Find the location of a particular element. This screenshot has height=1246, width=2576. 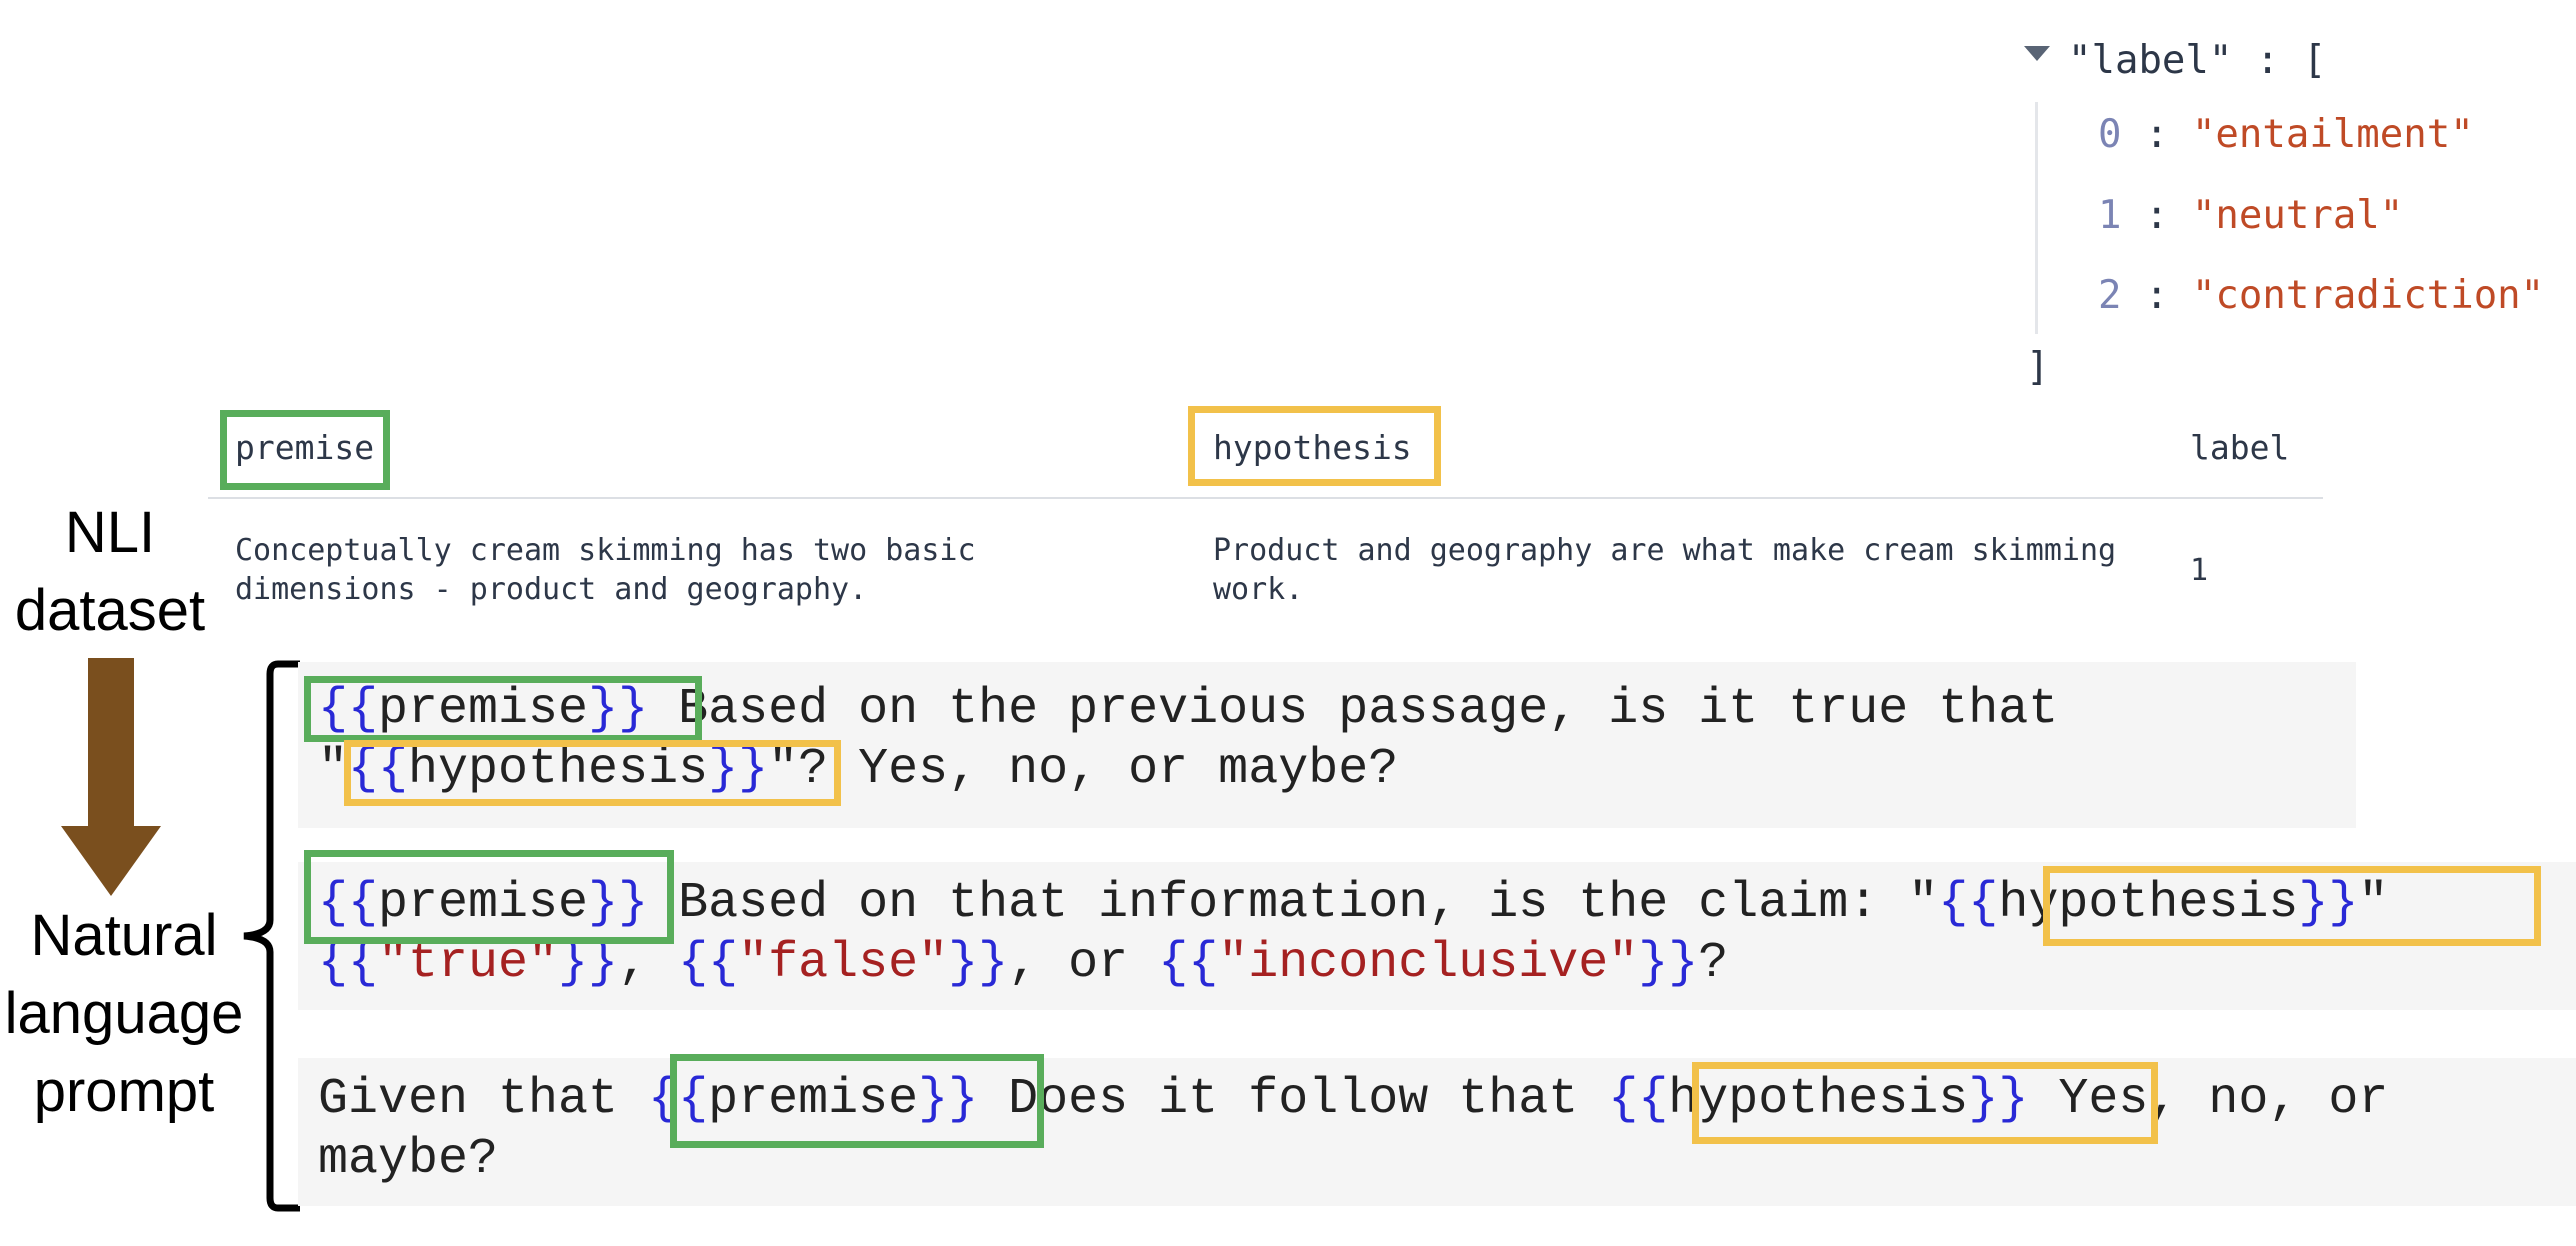

table-header-divider is located at coordinates (1265, 498).